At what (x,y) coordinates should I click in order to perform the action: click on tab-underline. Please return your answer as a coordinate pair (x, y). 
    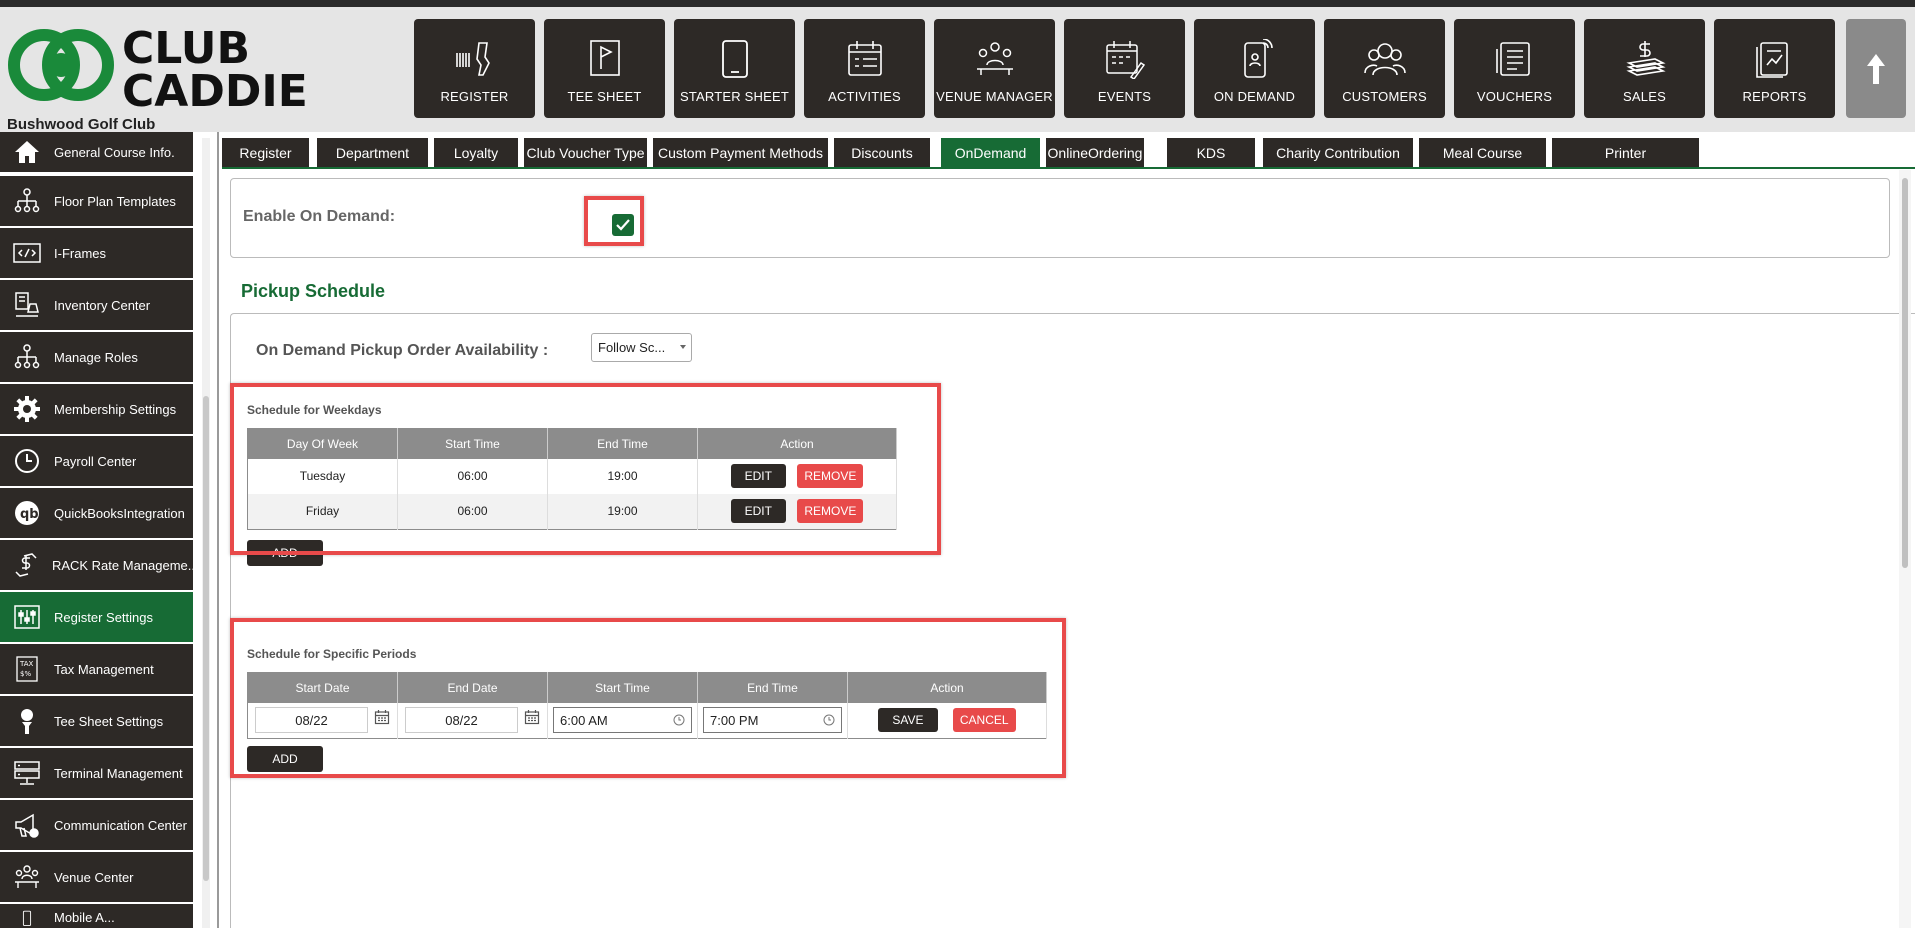
    Looking at the image, I should click on (1068, 168).